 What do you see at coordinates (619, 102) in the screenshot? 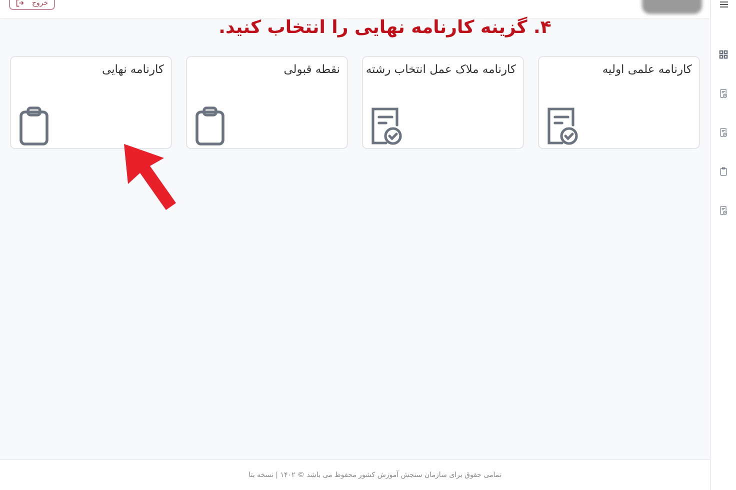
I see `report-card: کارنامه علمی اولیه` at bounding box center [619, 102].